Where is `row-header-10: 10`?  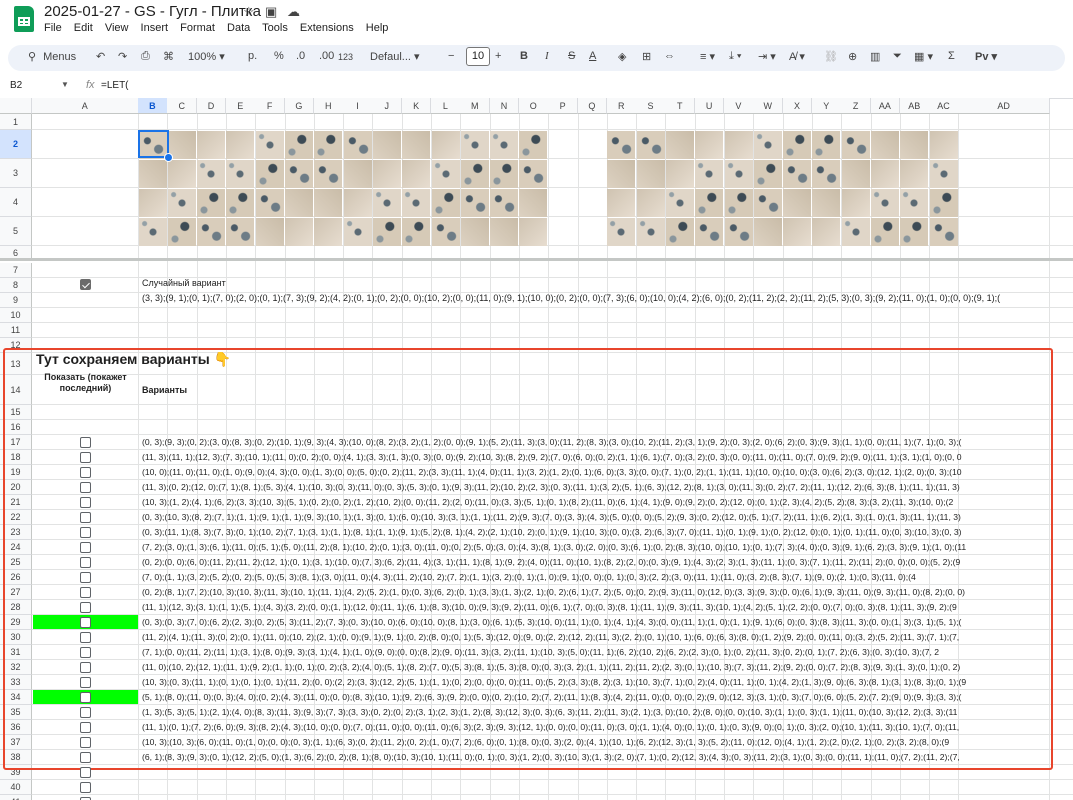
row-header-10: 10 is located at coordinates (16, 315).